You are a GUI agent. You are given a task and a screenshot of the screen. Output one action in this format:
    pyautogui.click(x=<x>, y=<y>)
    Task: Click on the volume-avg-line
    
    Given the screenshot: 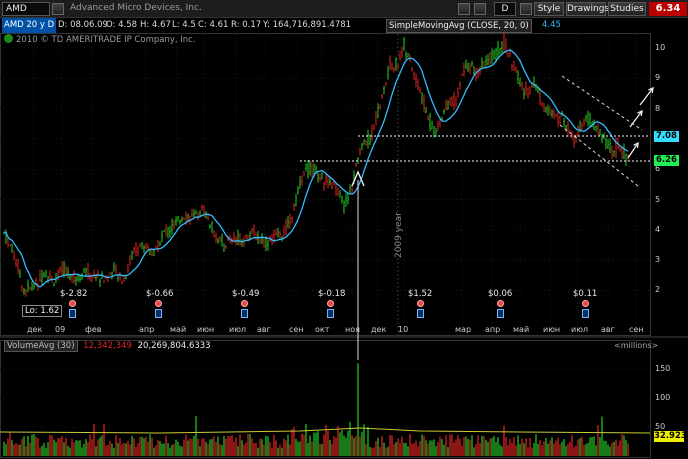 What is the action you would take?
    pyautogui.click(x=325, y=430)
    